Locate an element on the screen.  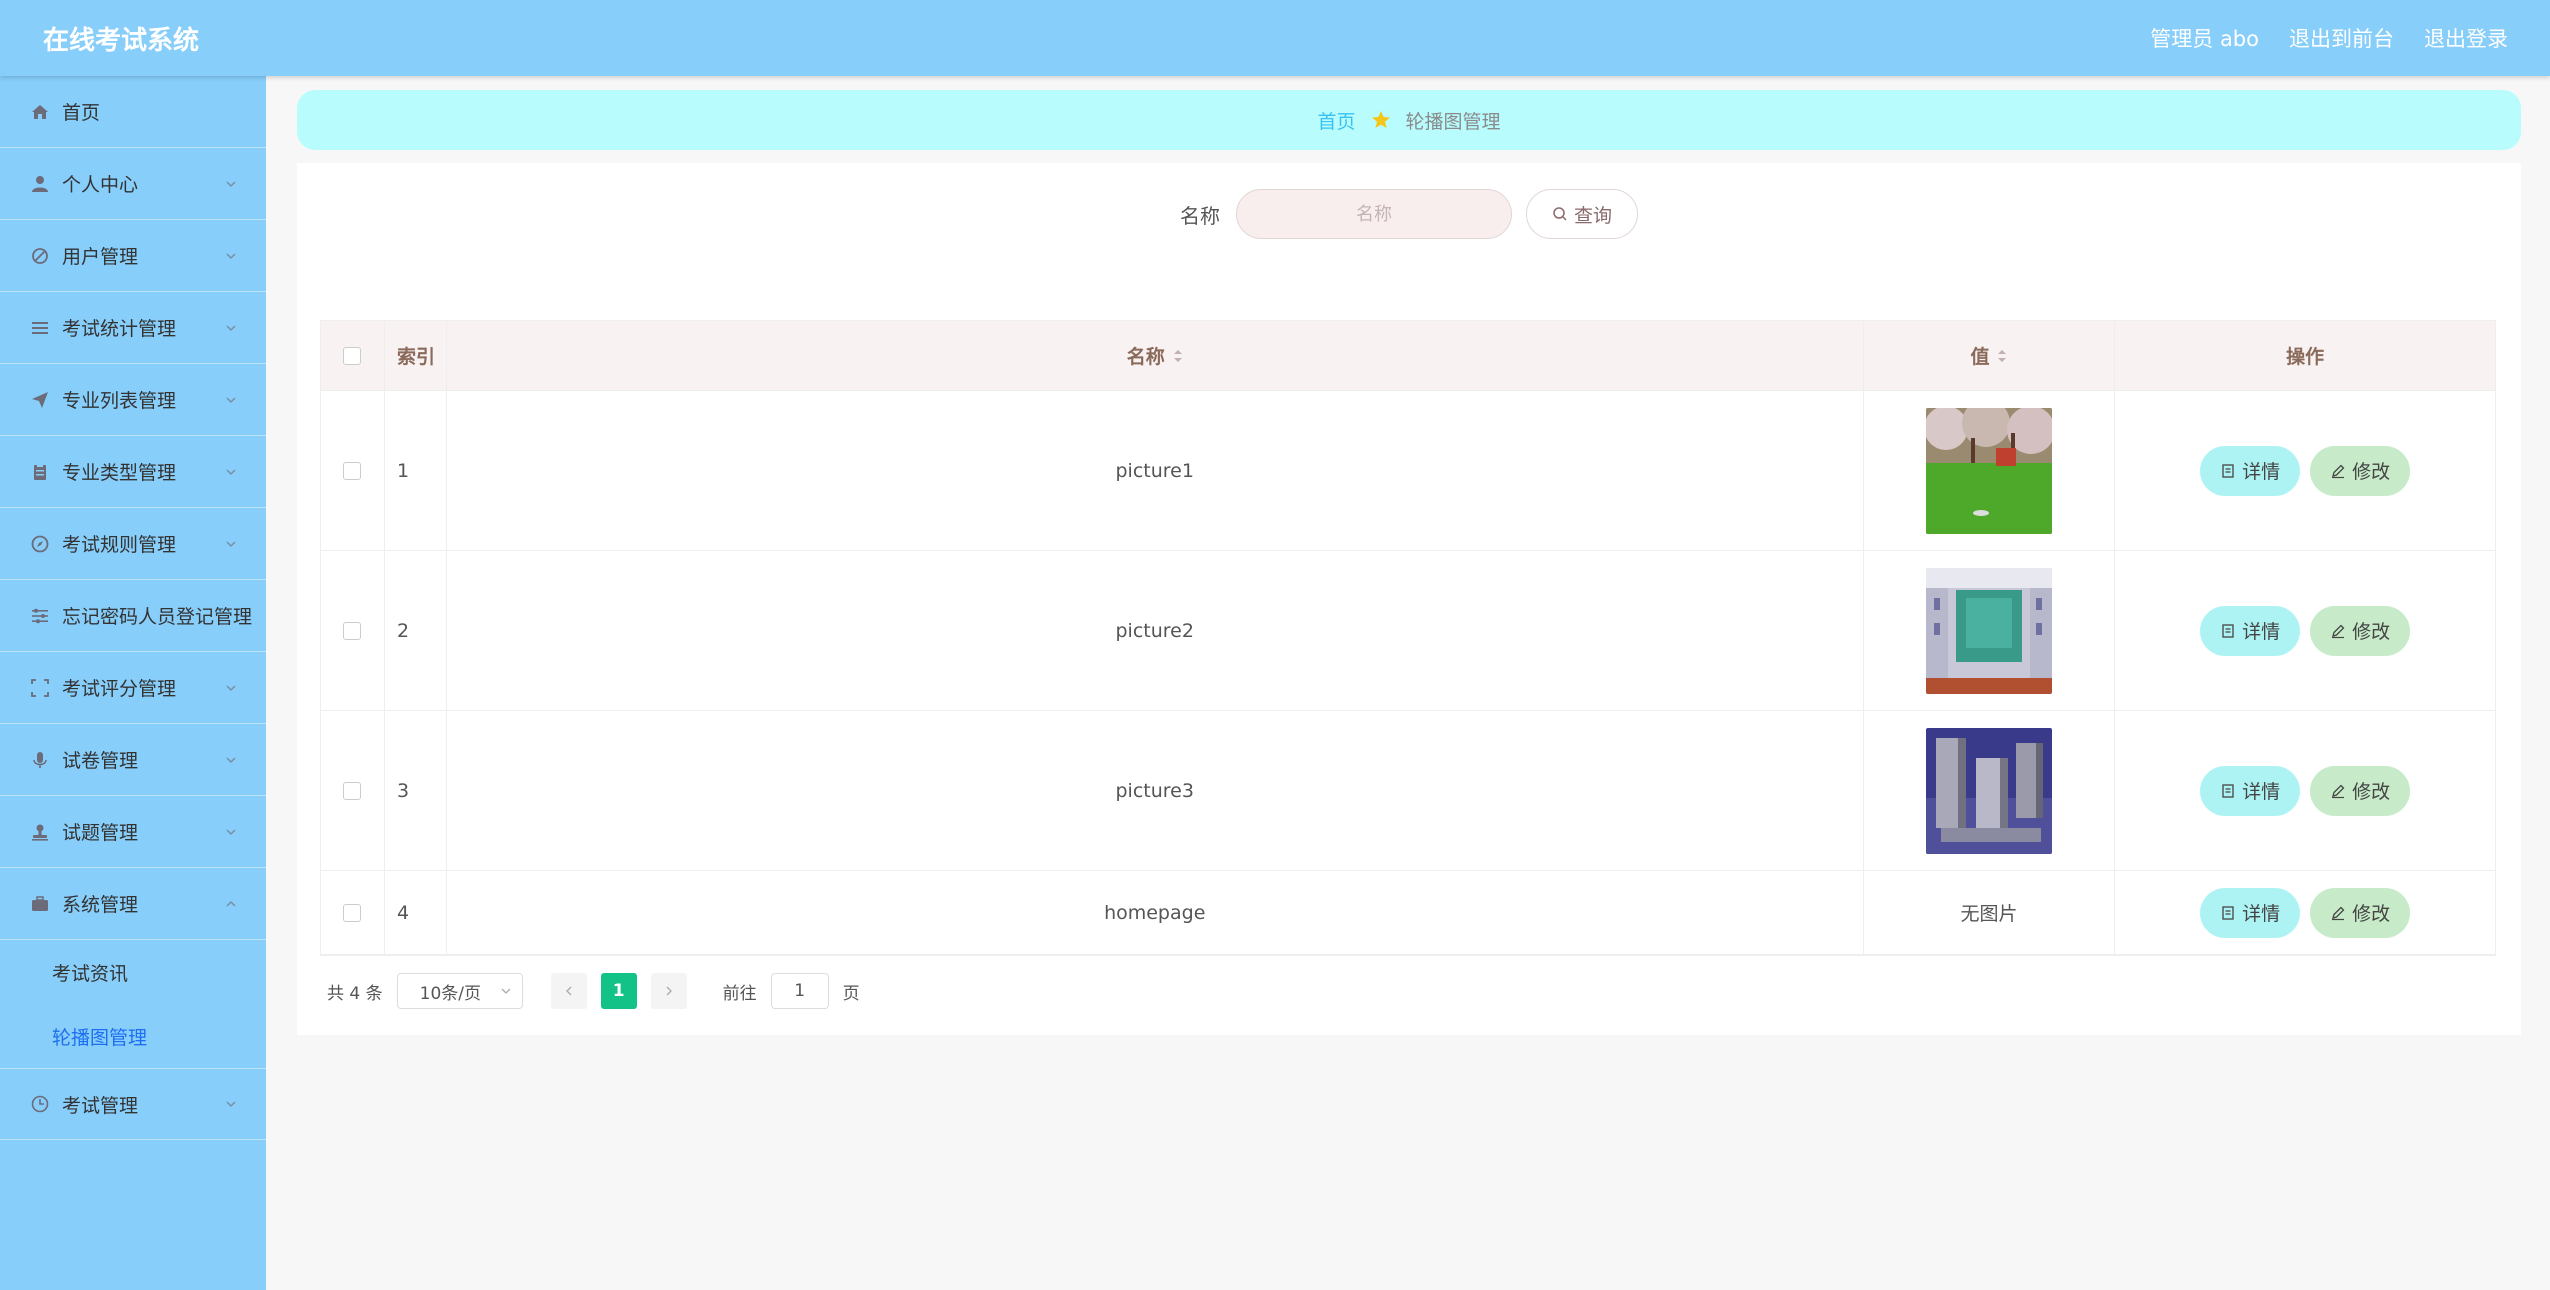
sidebar-item-label: 试题管理 is located at coordinates (100, 833).